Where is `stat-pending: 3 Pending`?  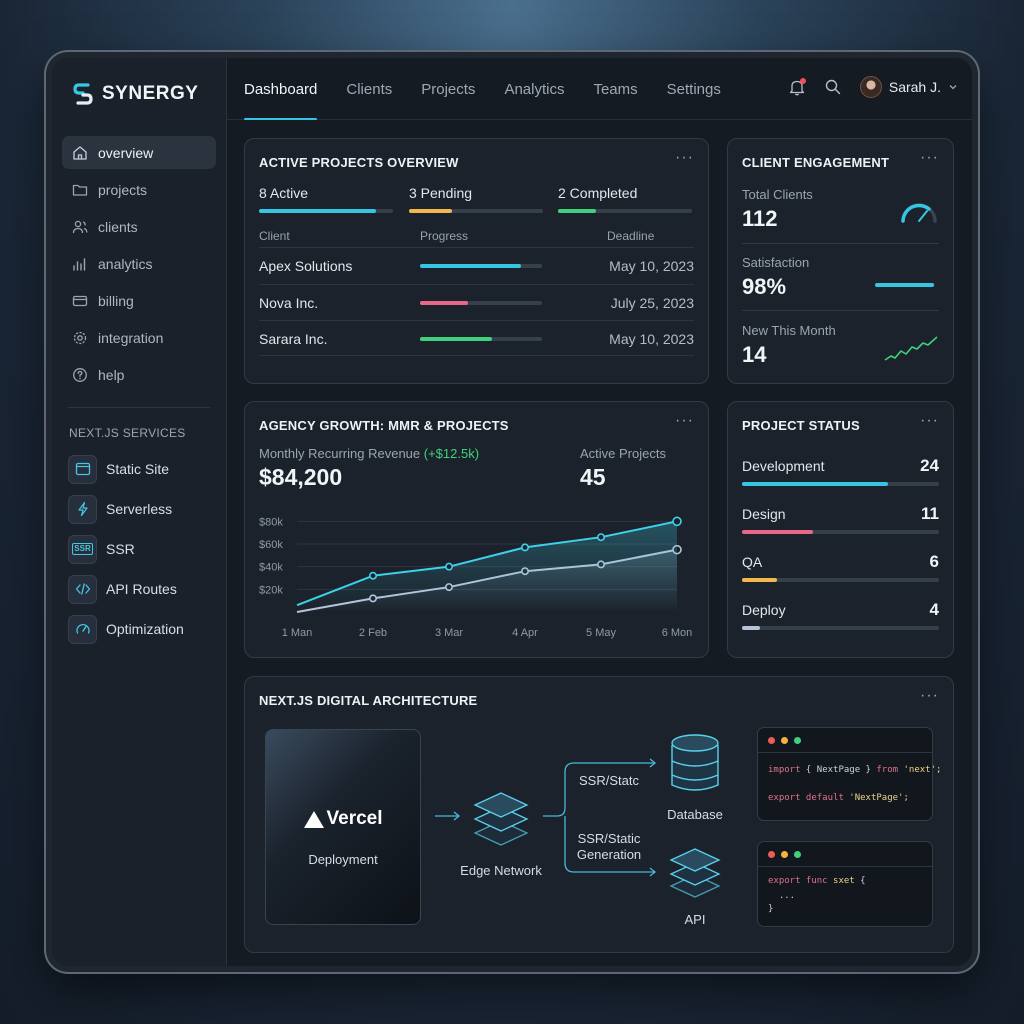 stat-pending: 3 Pending is located at coordinates (441, 193).